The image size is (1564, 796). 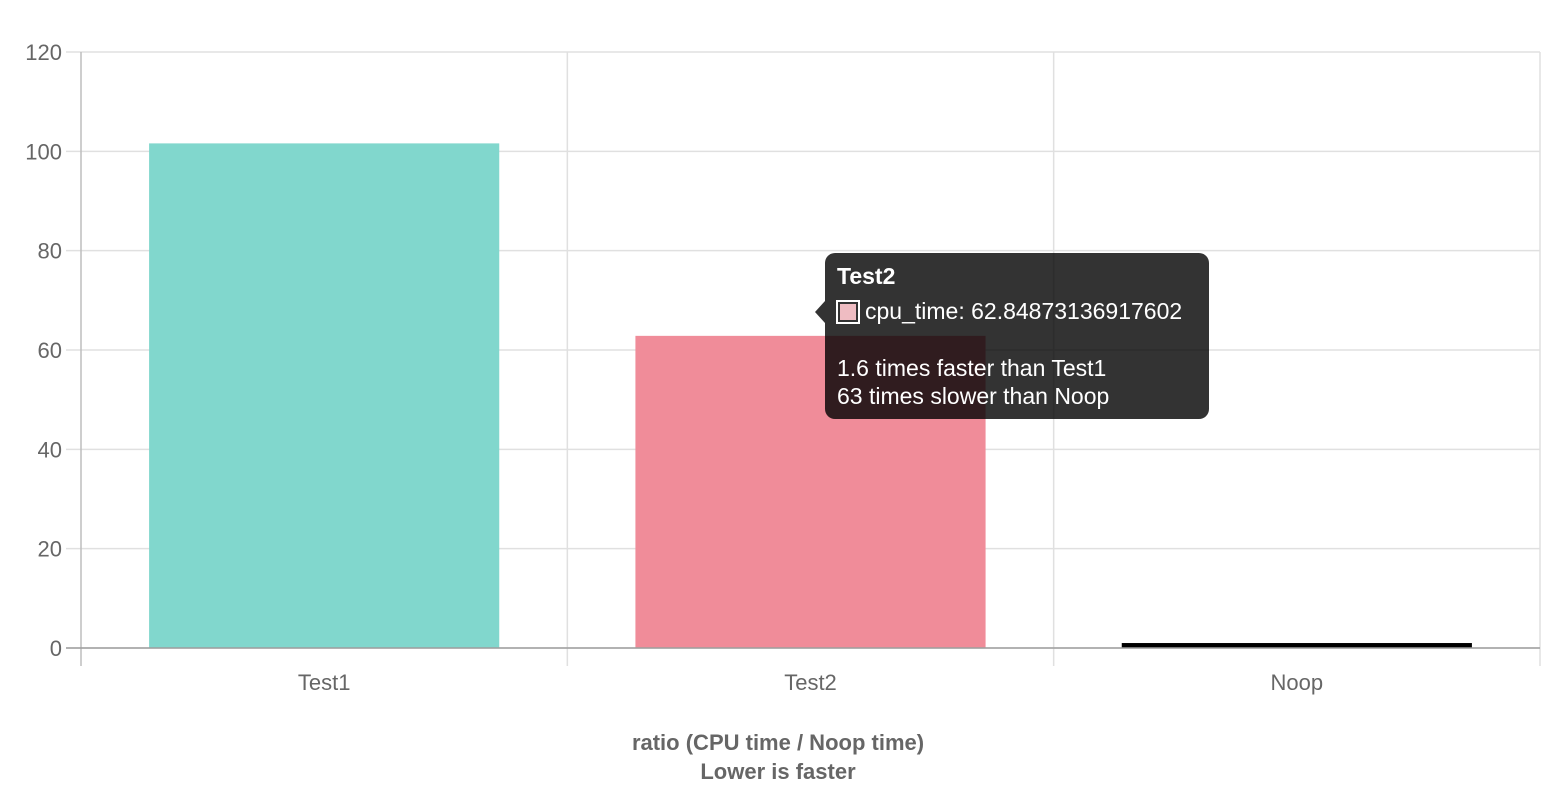 What do you see at coordinates (50, 549) in the screenshot?
I see `y-tick-label: 20` at bounding box center [50, 549].